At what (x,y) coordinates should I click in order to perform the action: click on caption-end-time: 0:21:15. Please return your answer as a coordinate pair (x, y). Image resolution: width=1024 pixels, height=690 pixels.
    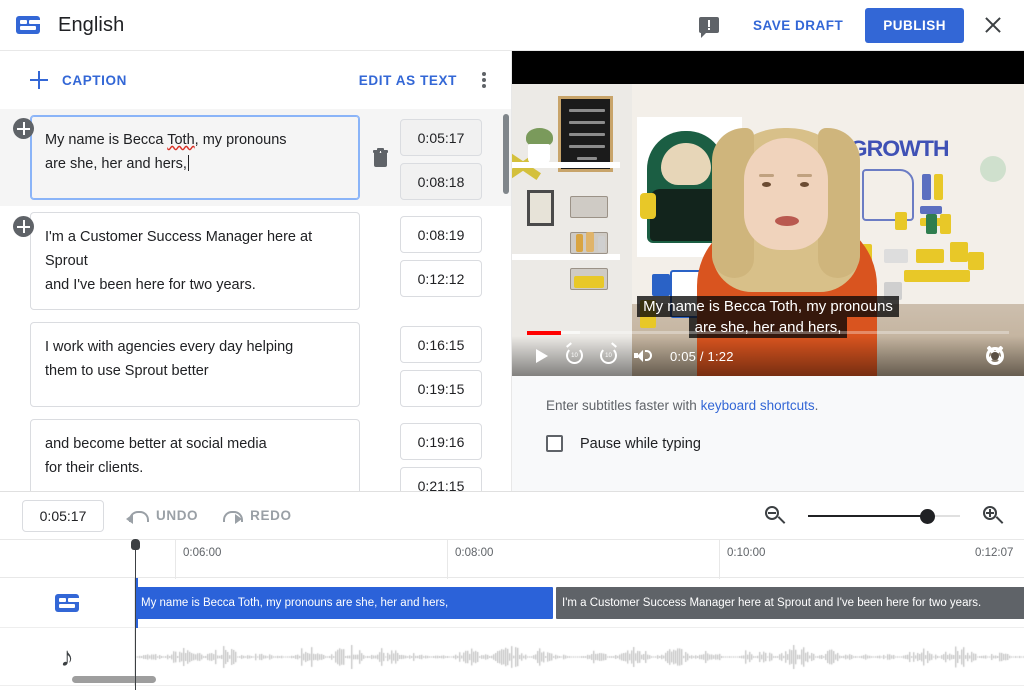
    Looking at the image, I should click on (441, 479).